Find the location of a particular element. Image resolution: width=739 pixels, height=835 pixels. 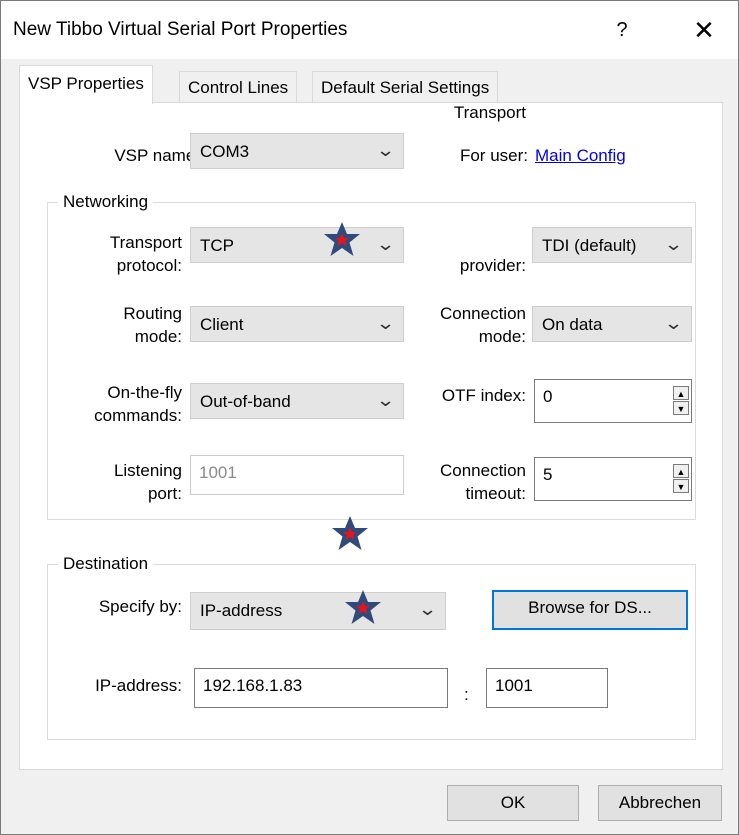

connection-mode-label-2: mode: is located at coordinates (502, 336).